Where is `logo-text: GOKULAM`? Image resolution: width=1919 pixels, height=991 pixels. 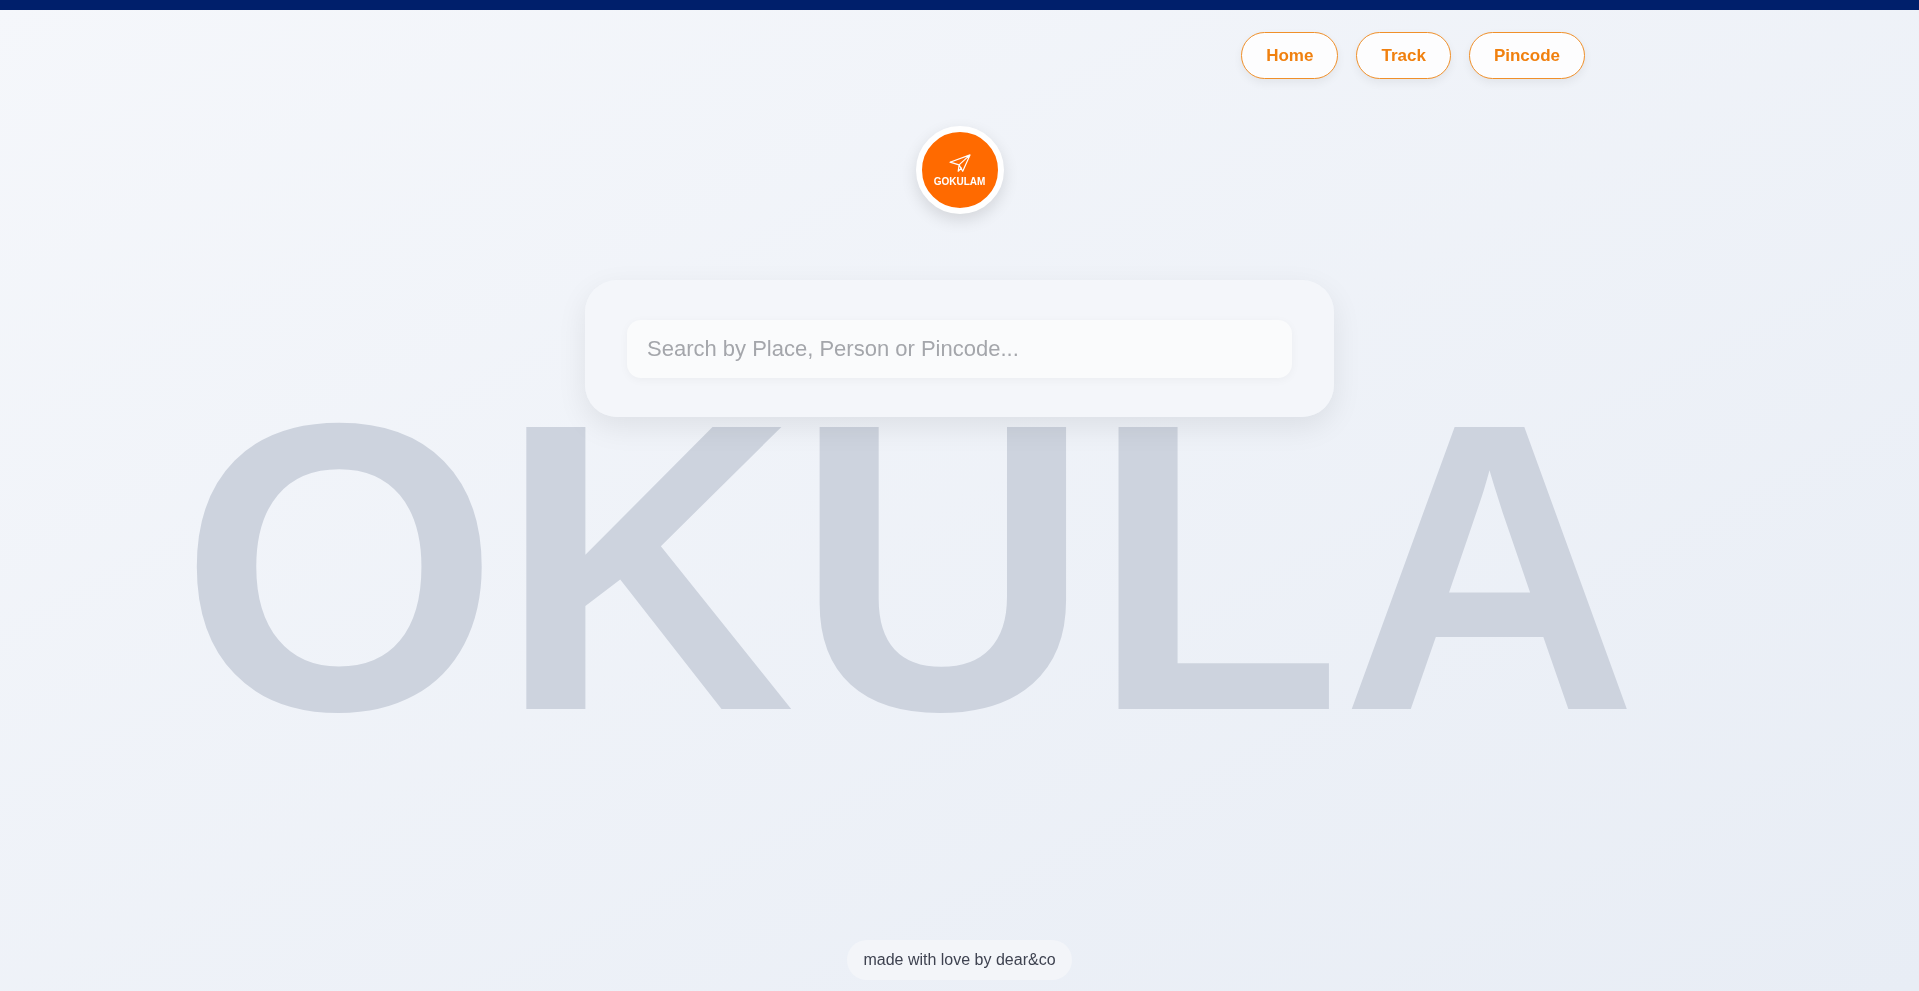 logo-text: GOKULAM is located at coordinates (959, 181).